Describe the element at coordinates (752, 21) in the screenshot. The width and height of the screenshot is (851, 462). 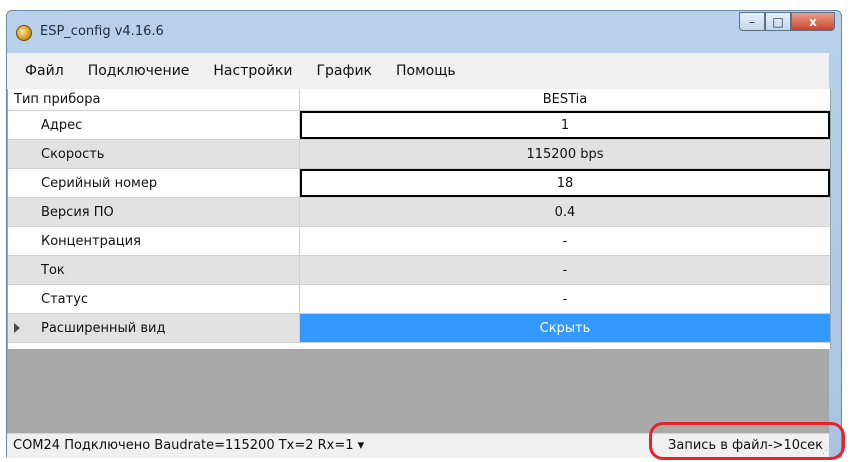
I see `minimize-button: –` at that location.